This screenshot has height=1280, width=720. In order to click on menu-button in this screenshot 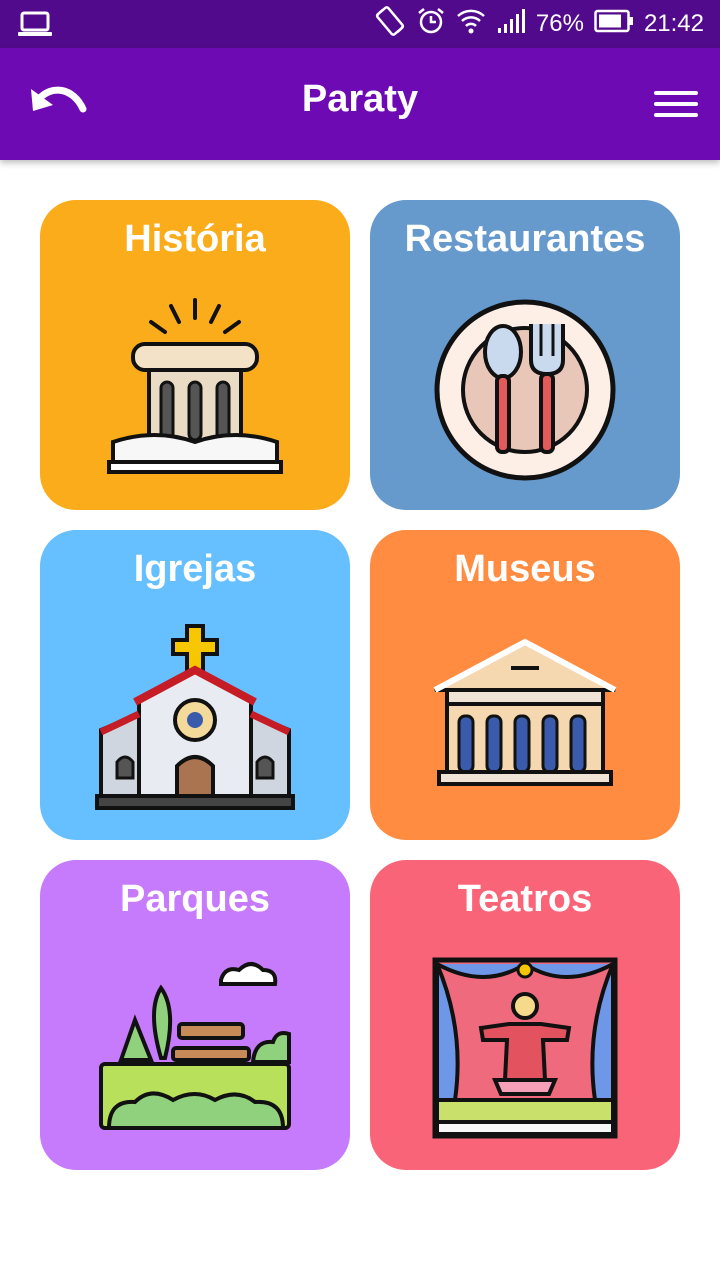, I will do `click(676, 104)`.